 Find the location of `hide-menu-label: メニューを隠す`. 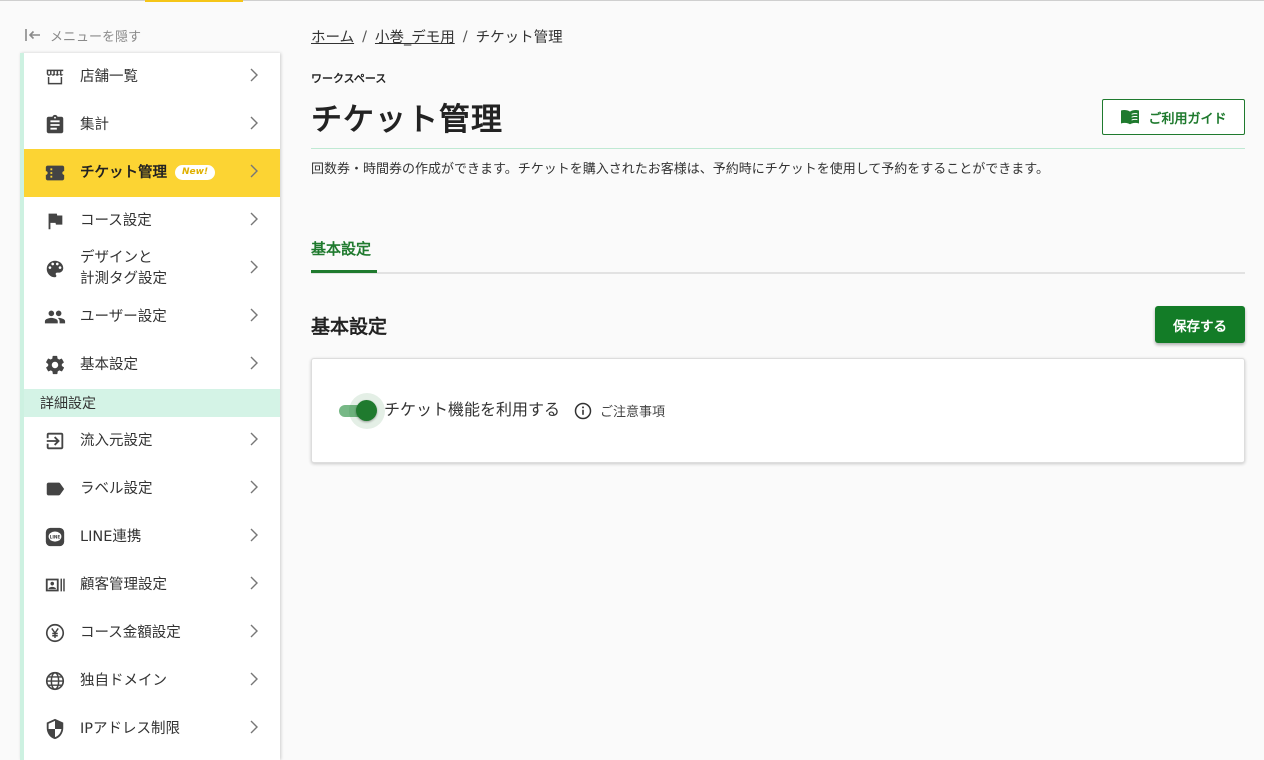

hide-menu-label: メニューを隠す is located at coordinates (96, 37).